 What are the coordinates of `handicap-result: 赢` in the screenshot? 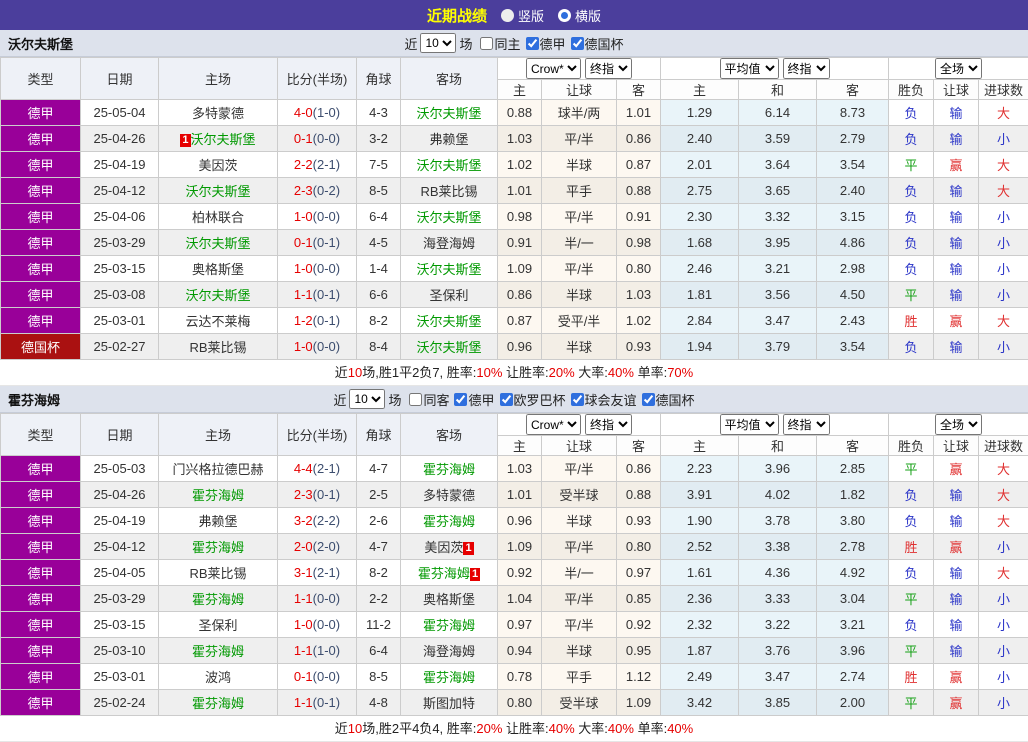 It's located at (956, 321).